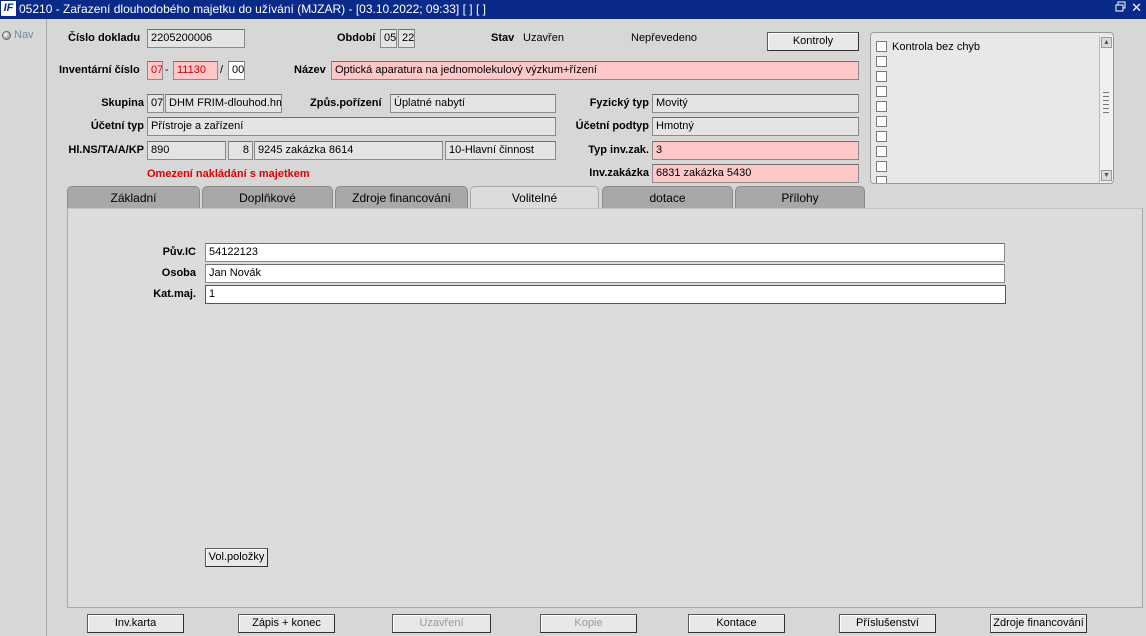  Describe the element at coordinates (755, 150) in the screenshot. I see `typ-inv-zak-field: 3` at that location.